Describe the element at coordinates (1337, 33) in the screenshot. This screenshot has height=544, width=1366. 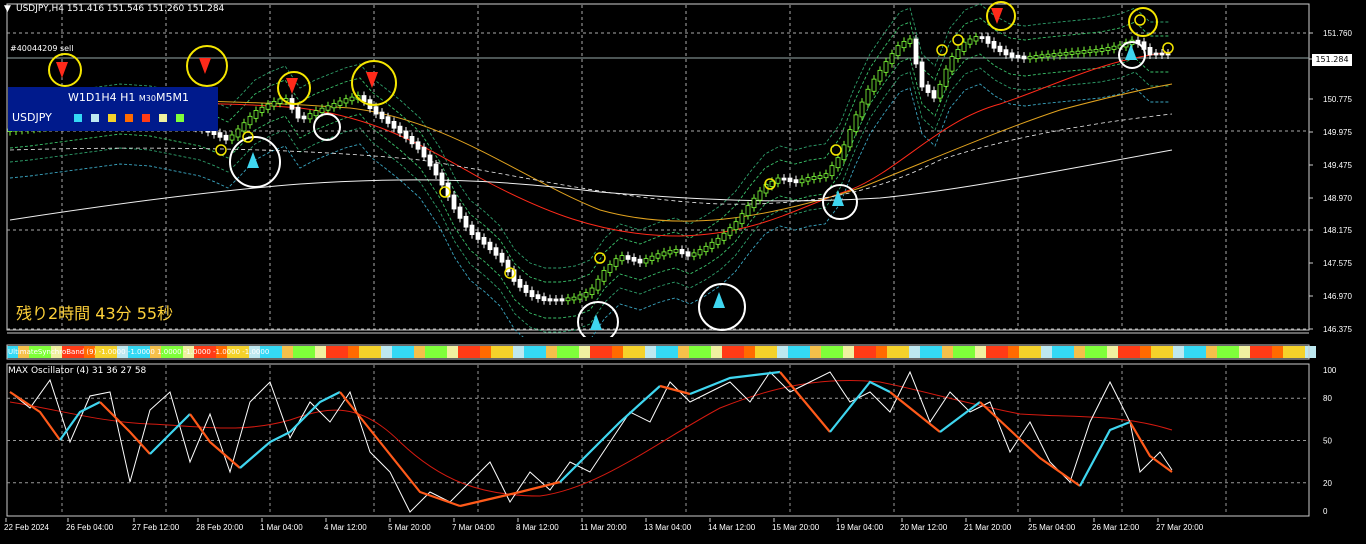
I see `price-tick-label: 151.760` at that location.